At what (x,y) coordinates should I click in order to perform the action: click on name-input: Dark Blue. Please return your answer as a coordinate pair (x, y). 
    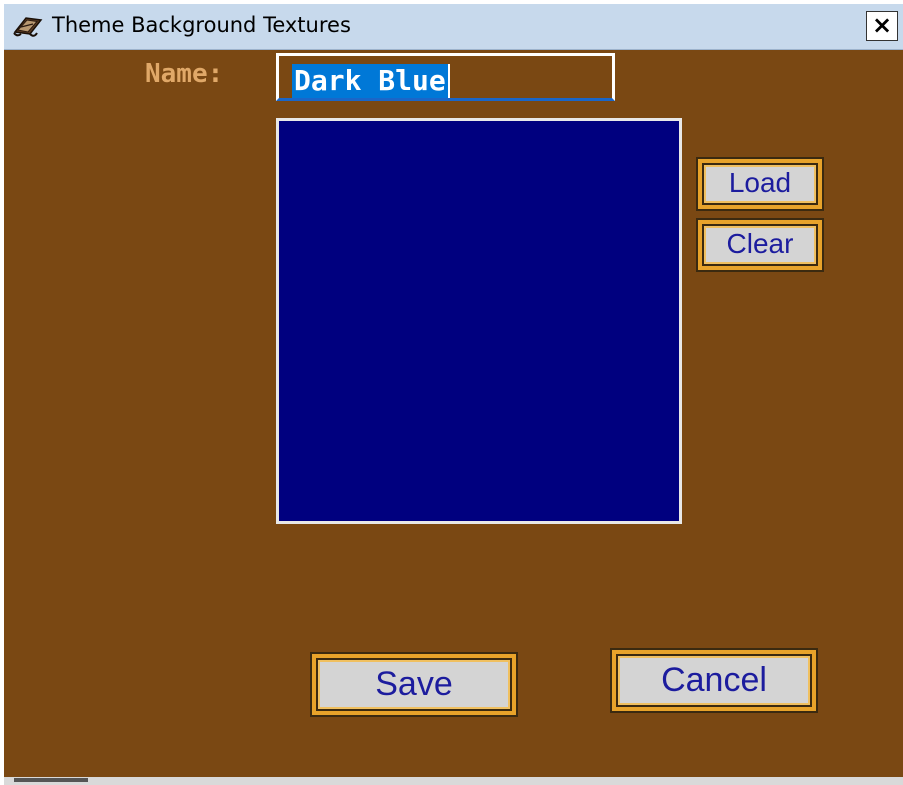
    Looking at the image, I should click on (445, 77).